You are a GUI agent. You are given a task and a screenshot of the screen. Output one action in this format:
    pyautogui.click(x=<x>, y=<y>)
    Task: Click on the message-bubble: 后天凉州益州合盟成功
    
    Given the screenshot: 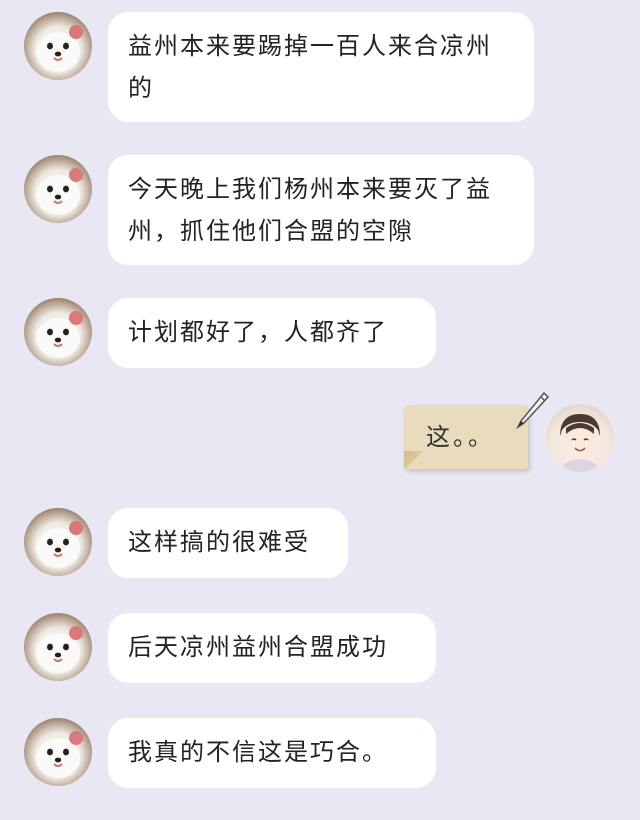 What is the action you would take?
    pyautogui.click(x=272, y=648)
    